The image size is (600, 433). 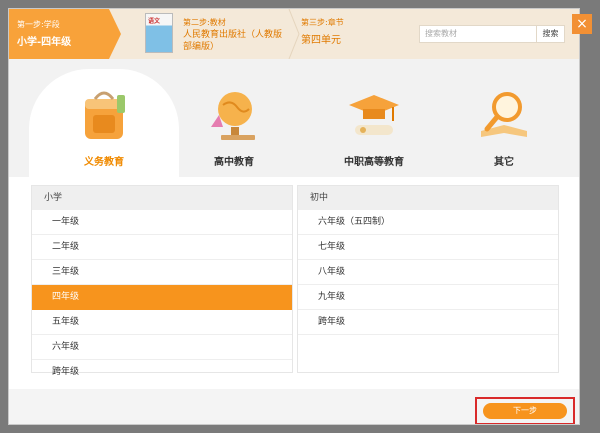 What do you see at coordinates (105, 115) in the screenshot?
I see `backpack-icon` at bounding box center [105, 115].